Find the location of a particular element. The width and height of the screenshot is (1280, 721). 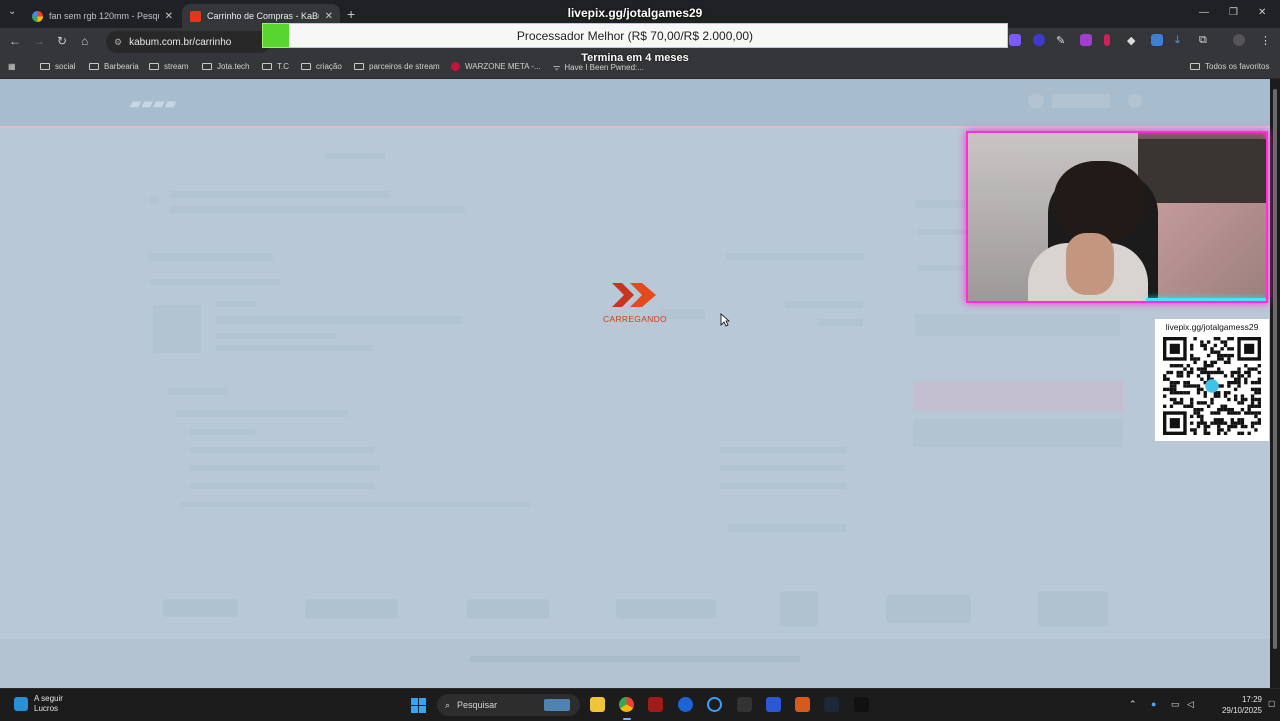

goal-deadline: Termina em 4 meses is located at coordinates (635, 58).